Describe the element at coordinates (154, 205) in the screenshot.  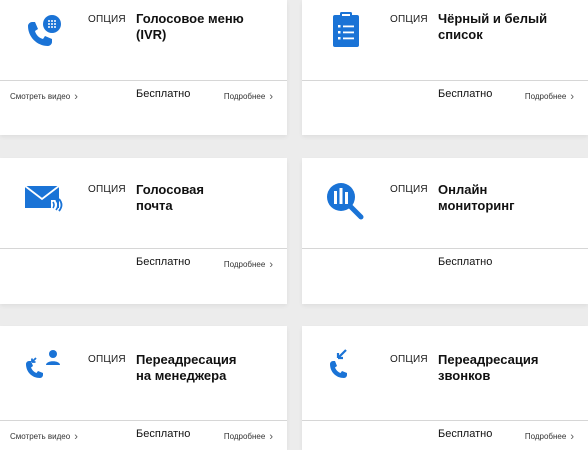
I see `title-line-2: почта` at that location.